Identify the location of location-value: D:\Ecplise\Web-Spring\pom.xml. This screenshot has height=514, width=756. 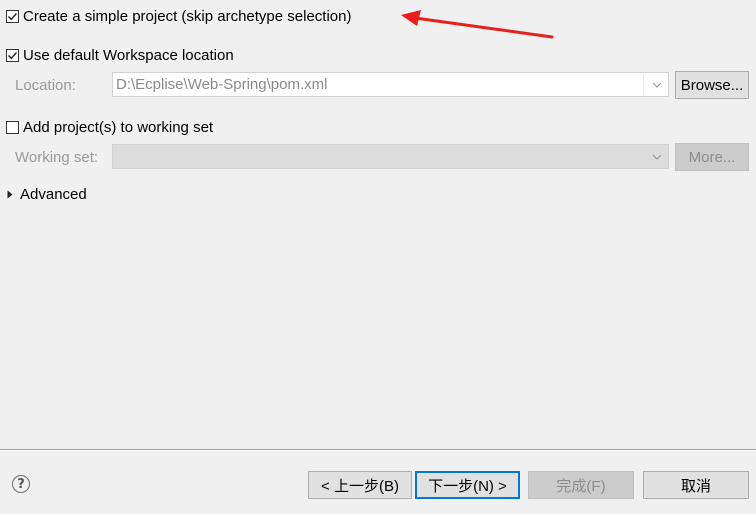
(222, 84).